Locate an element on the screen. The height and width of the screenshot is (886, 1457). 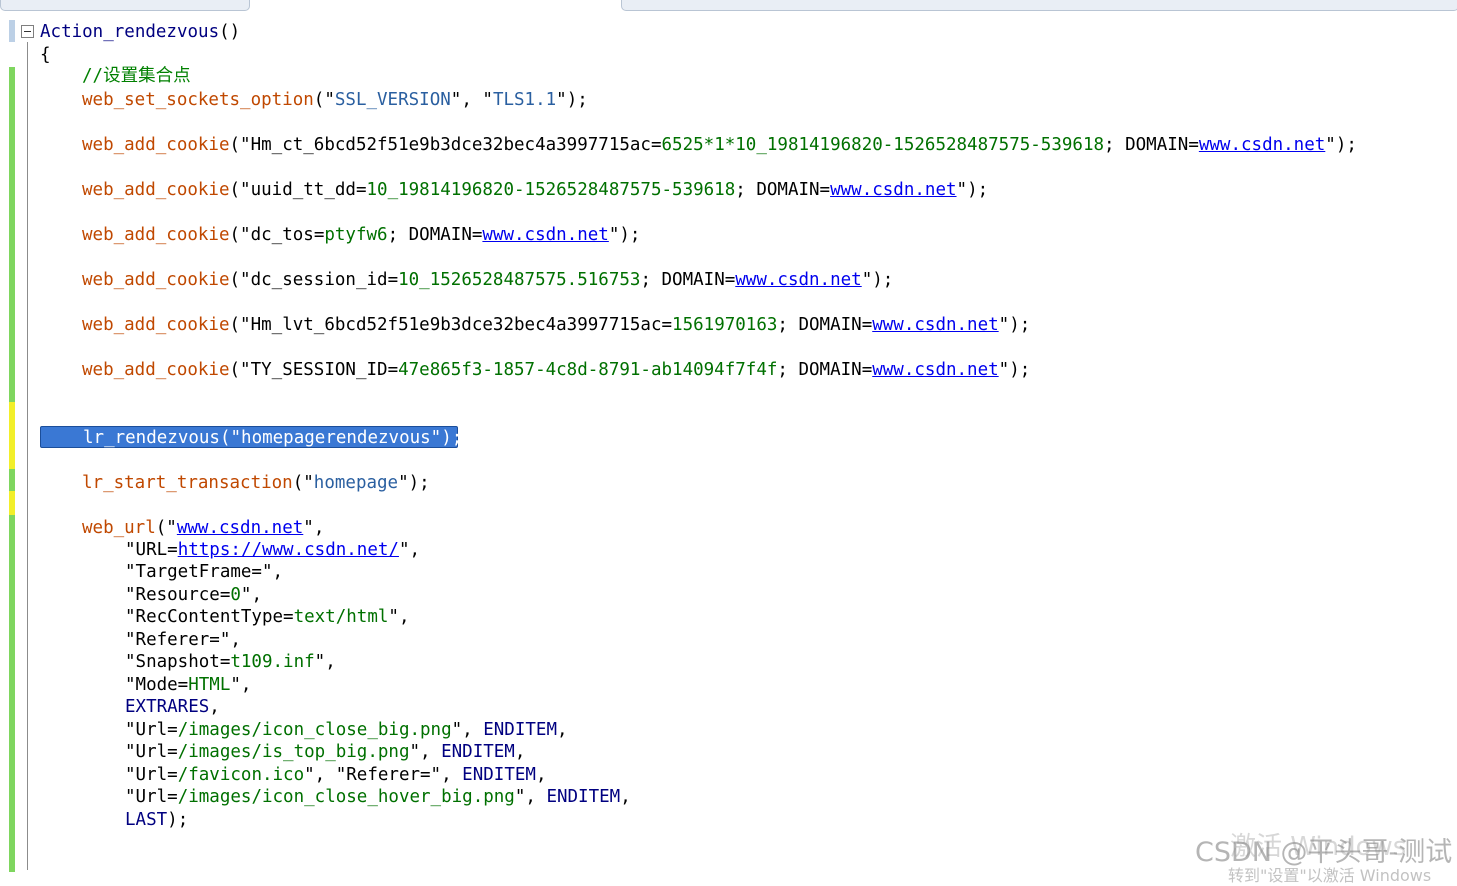
code-line: "Url=/images/is_top_big.png", ENDITEM, is located at coordinates (325, 752).